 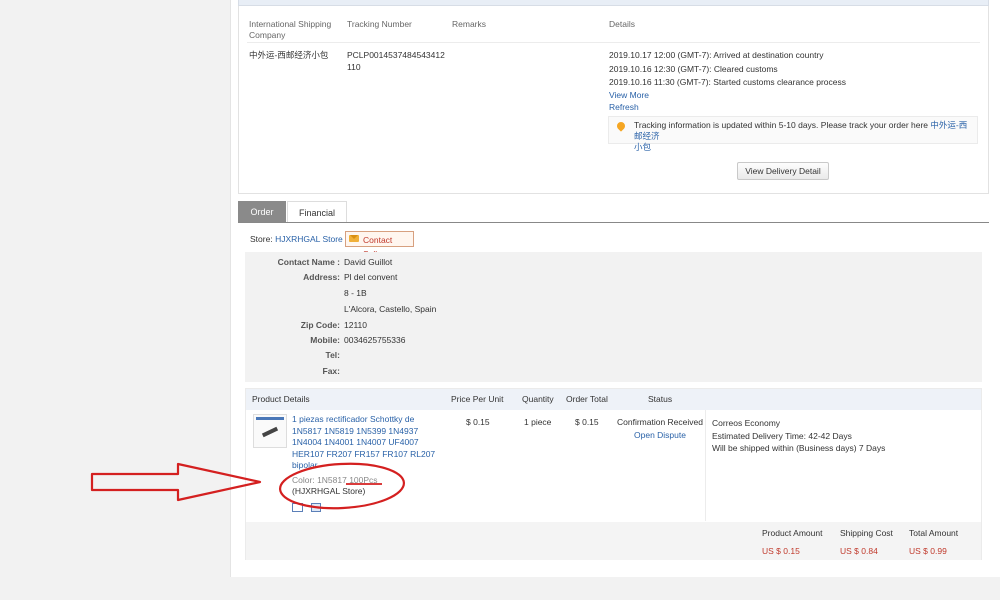 I want to click on annotation-overlay, so click(x=248, y=486).